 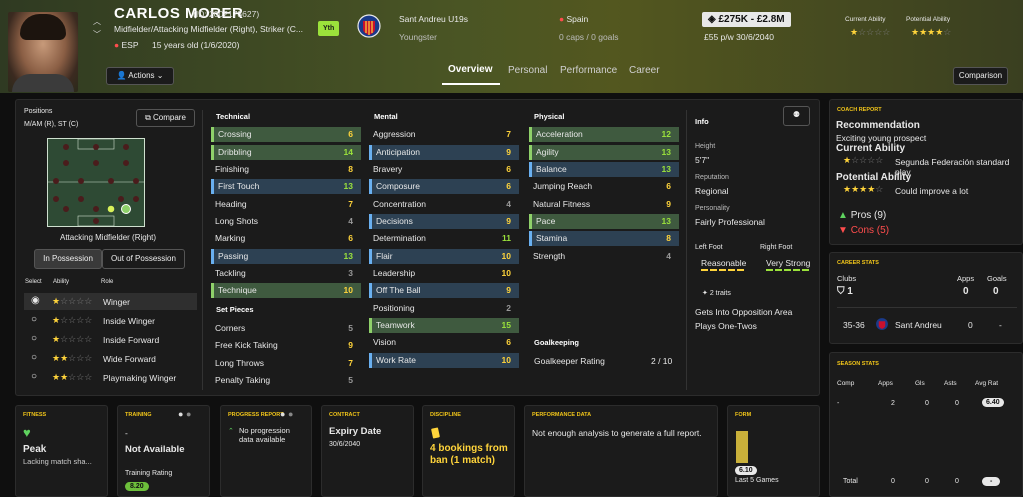 What do you see at coordinates (588, 70) in the screenshot?
I see `tab-performance: Performance` at bounding box center [588, 70].